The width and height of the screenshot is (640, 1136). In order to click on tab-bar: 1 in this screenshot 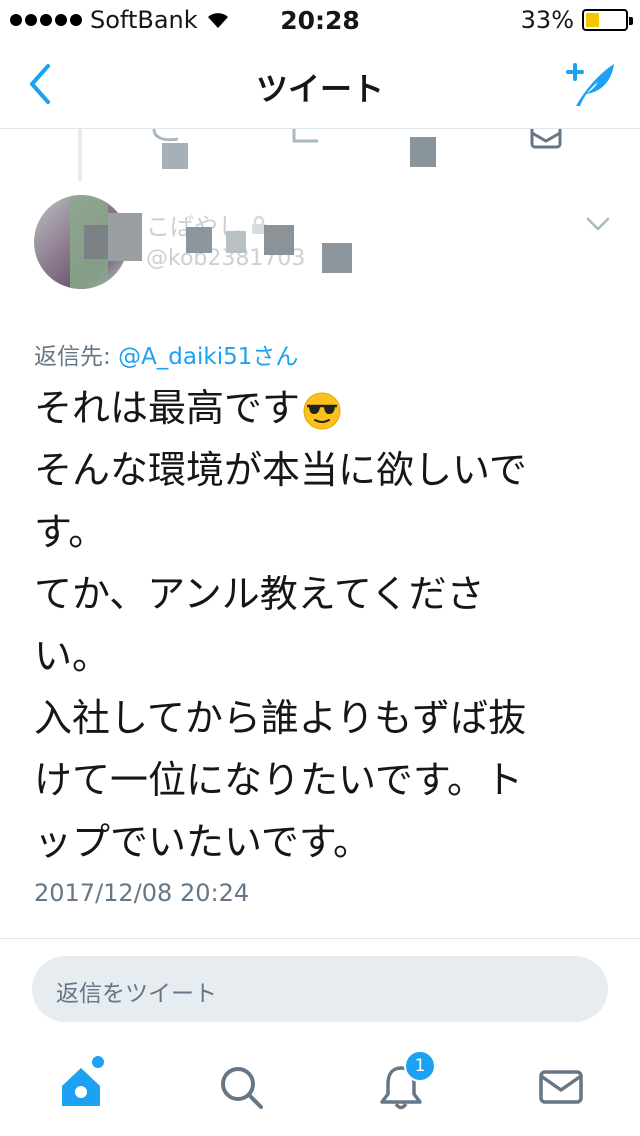, I will do `click(320, 1088)`.